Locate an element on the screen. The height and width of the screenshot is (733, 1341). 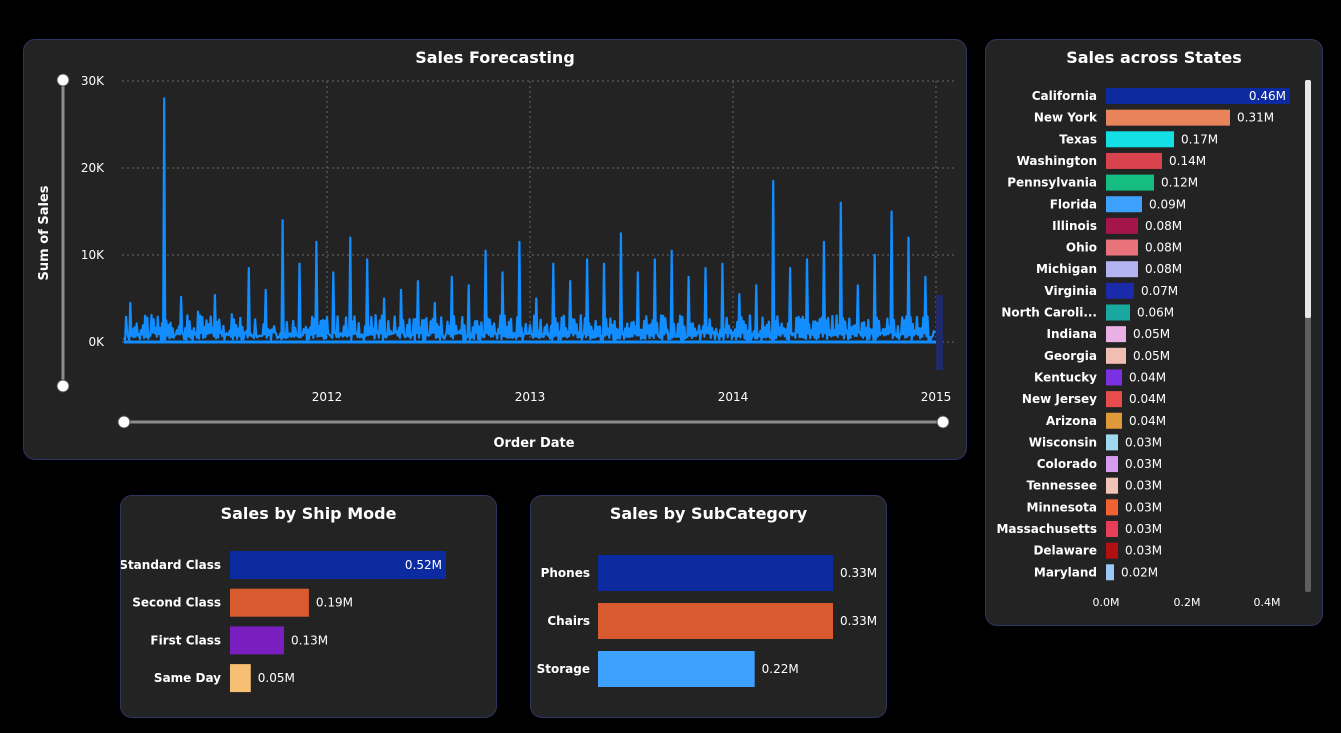
states-value-label: 0.14M is located at coordinates (1187, 161).